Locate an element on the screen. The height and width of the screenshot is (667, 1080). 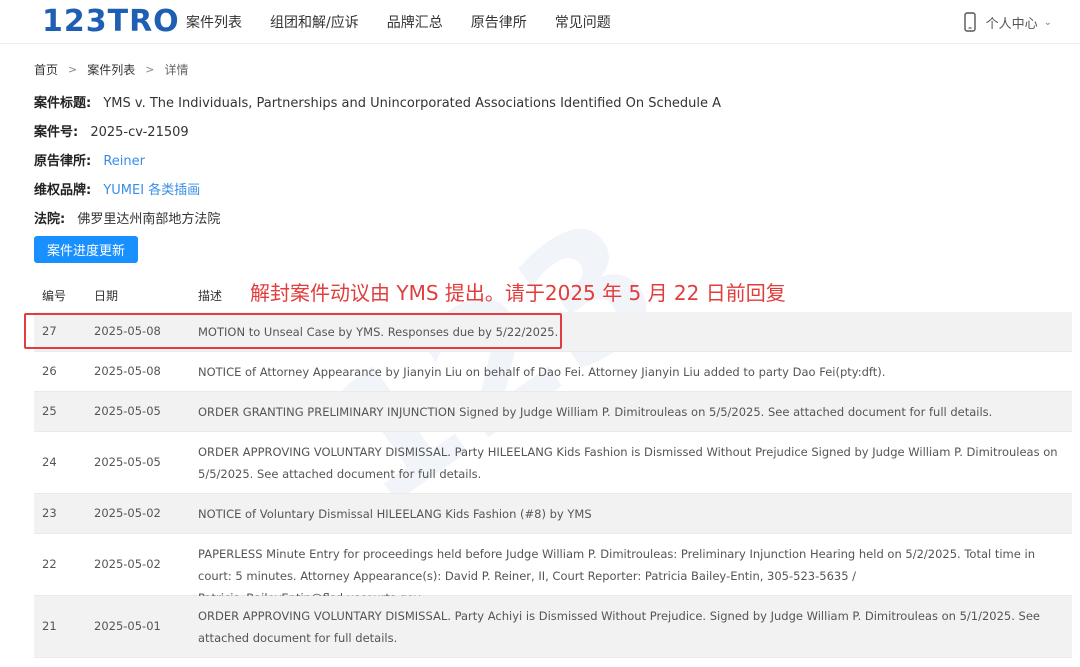
translation-annotation: 解封案件动议由 YMS 提出。请于2025 年 5 月 22 日前回复 is located at coordinates (518, 293).